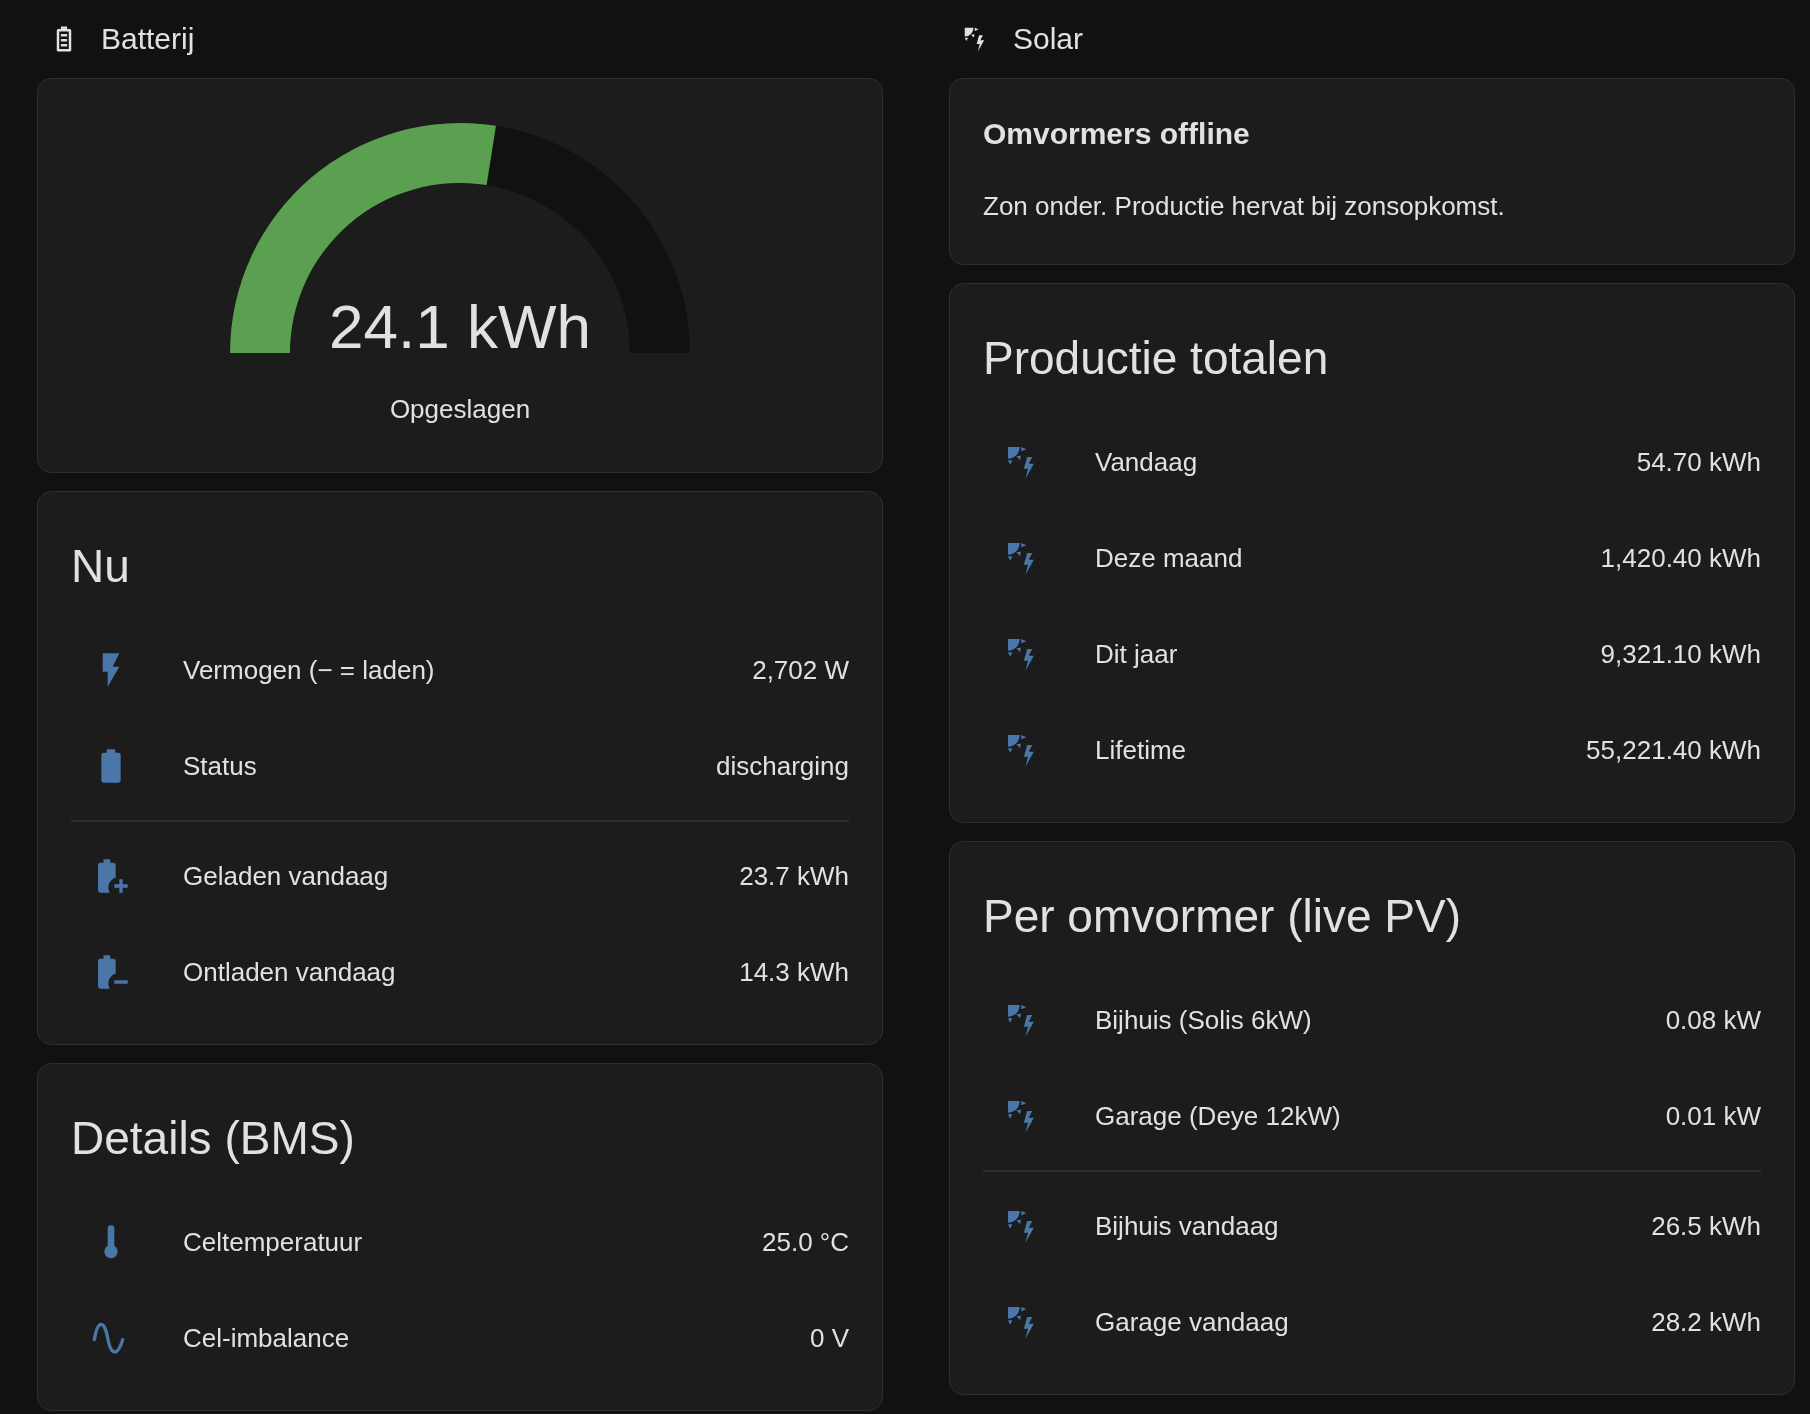  What do you see at coordinates (449, 766) in the screenshot?
I see `entity-name: Status` at bounding box center [449, 766].